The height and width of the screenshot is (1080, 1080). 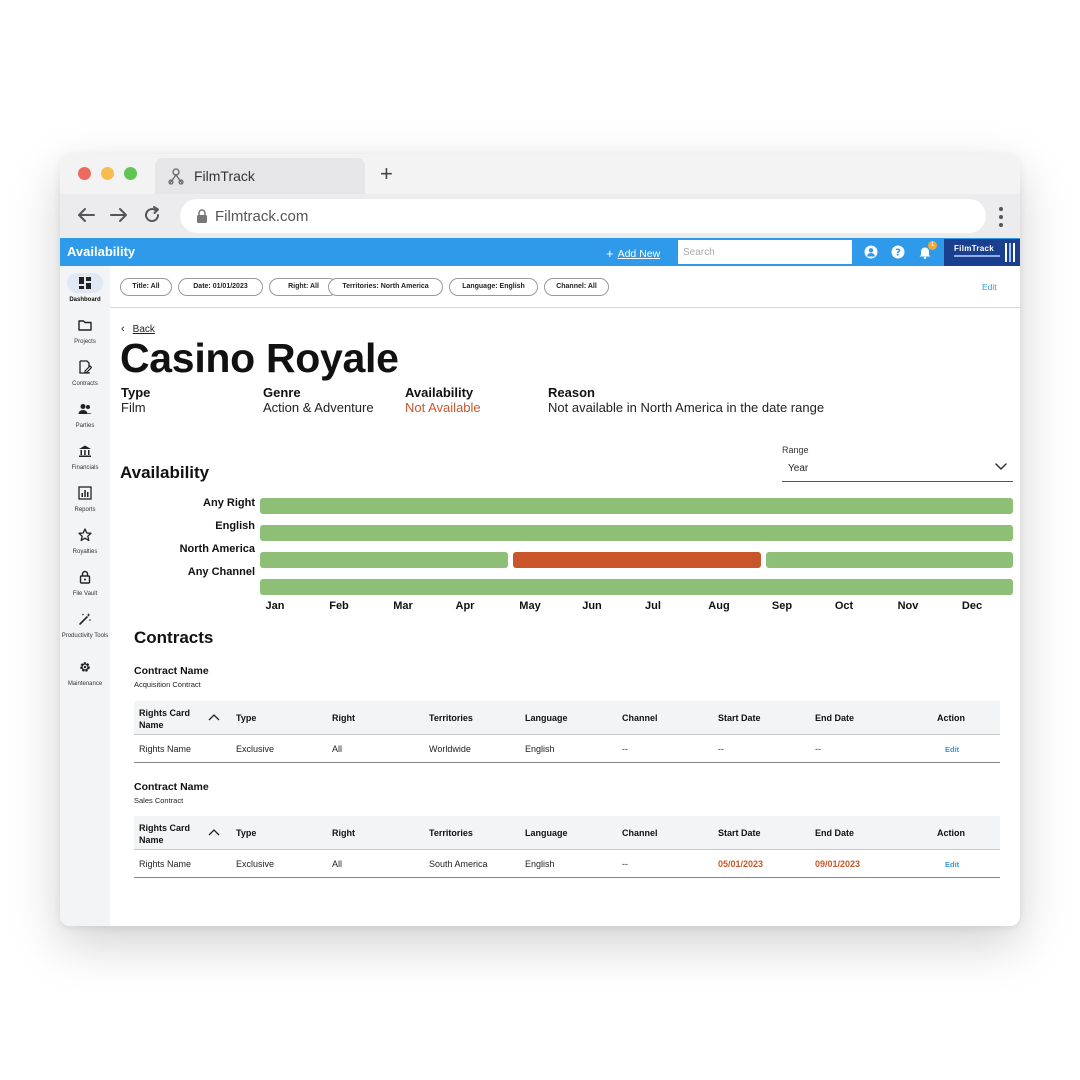 I want to click on url-text: Filmtrack.com, so click(x=262, y=216).